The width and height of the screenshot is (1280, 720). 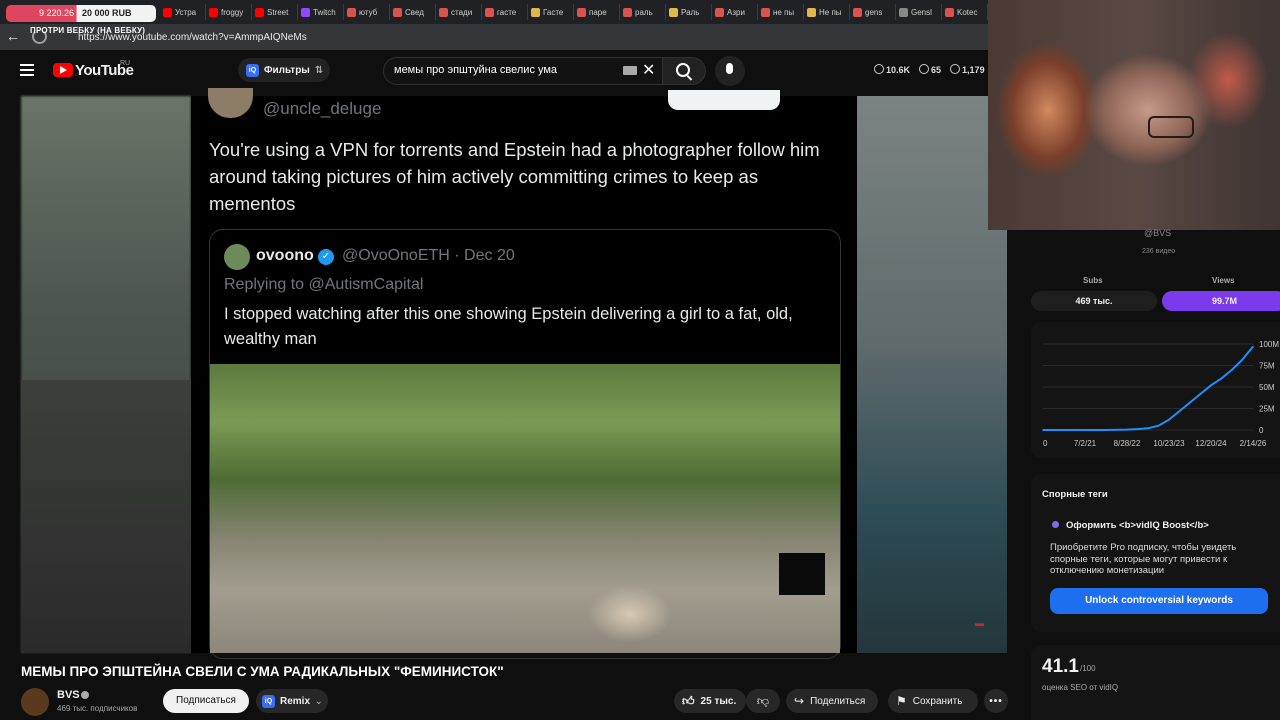 What do you see at coordinates (648, 70) in the screenshot?
I see `clear-search-icon: ✕` at bounding box center [648, 70].